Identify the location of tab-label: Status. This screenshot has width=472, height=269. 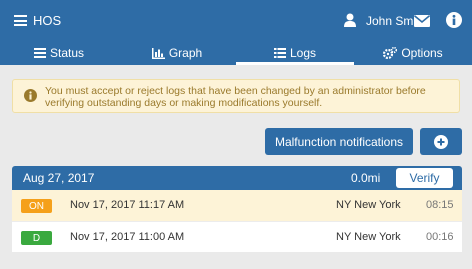
(67, 53).